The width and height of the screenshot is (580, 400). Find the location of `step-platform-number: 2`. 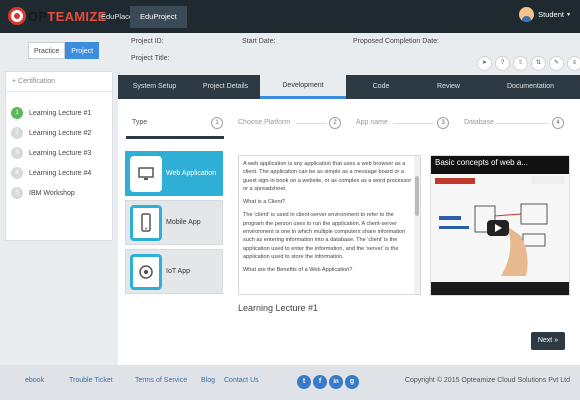

step-platform-number: 2 is located at coordinates (335, 123).